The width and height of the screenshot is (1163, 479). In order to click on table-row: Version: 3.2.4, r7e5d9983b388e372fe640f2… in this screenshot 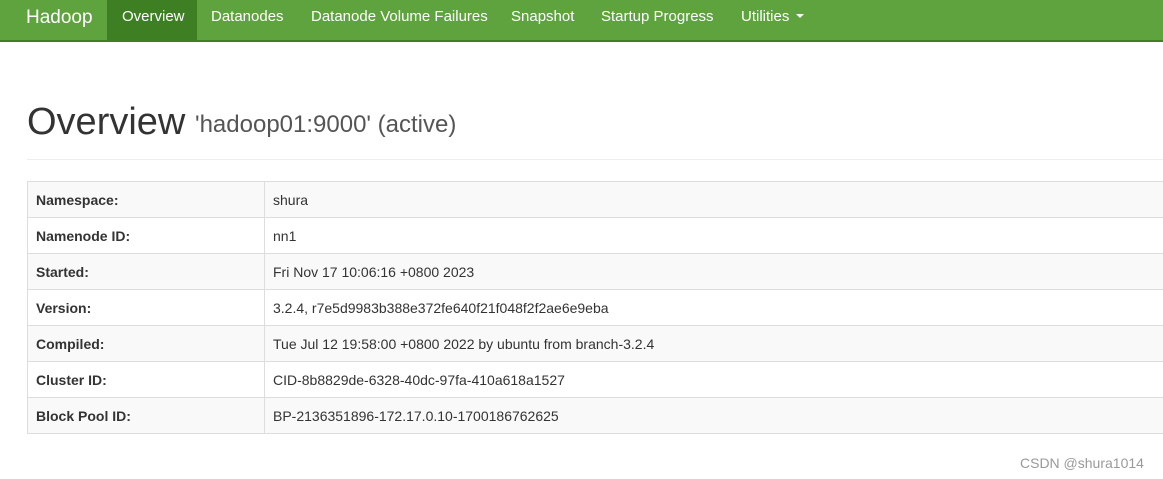, I will do `click(595, 307)`.